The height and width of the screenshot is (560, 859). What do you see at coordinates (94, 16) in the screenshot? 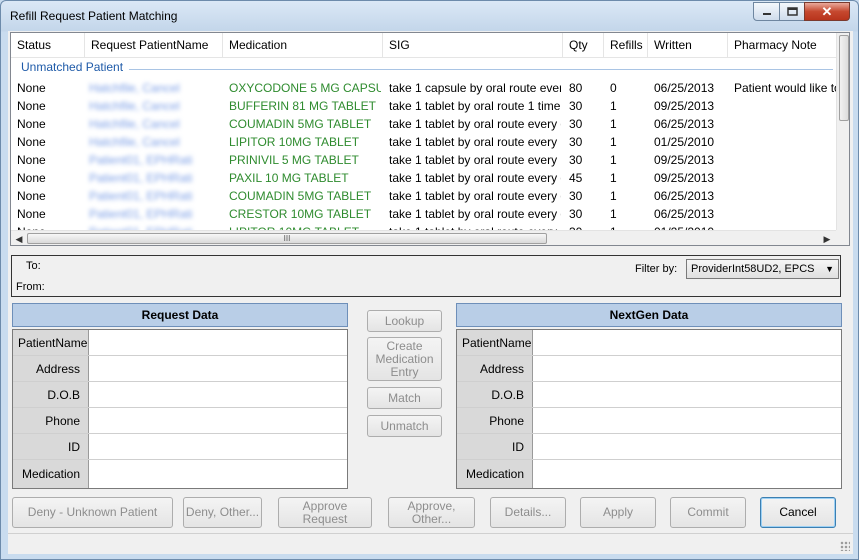
I see `window-title: Refill Request Patient Matching` at bounding box center [94, 16].